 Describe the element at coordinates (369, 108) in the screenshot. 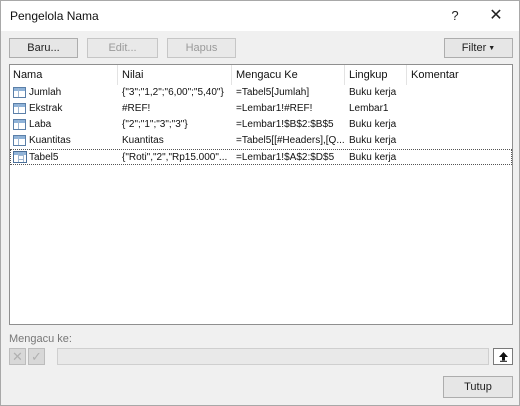

I see `cell-scope: Lembar1` at that location.